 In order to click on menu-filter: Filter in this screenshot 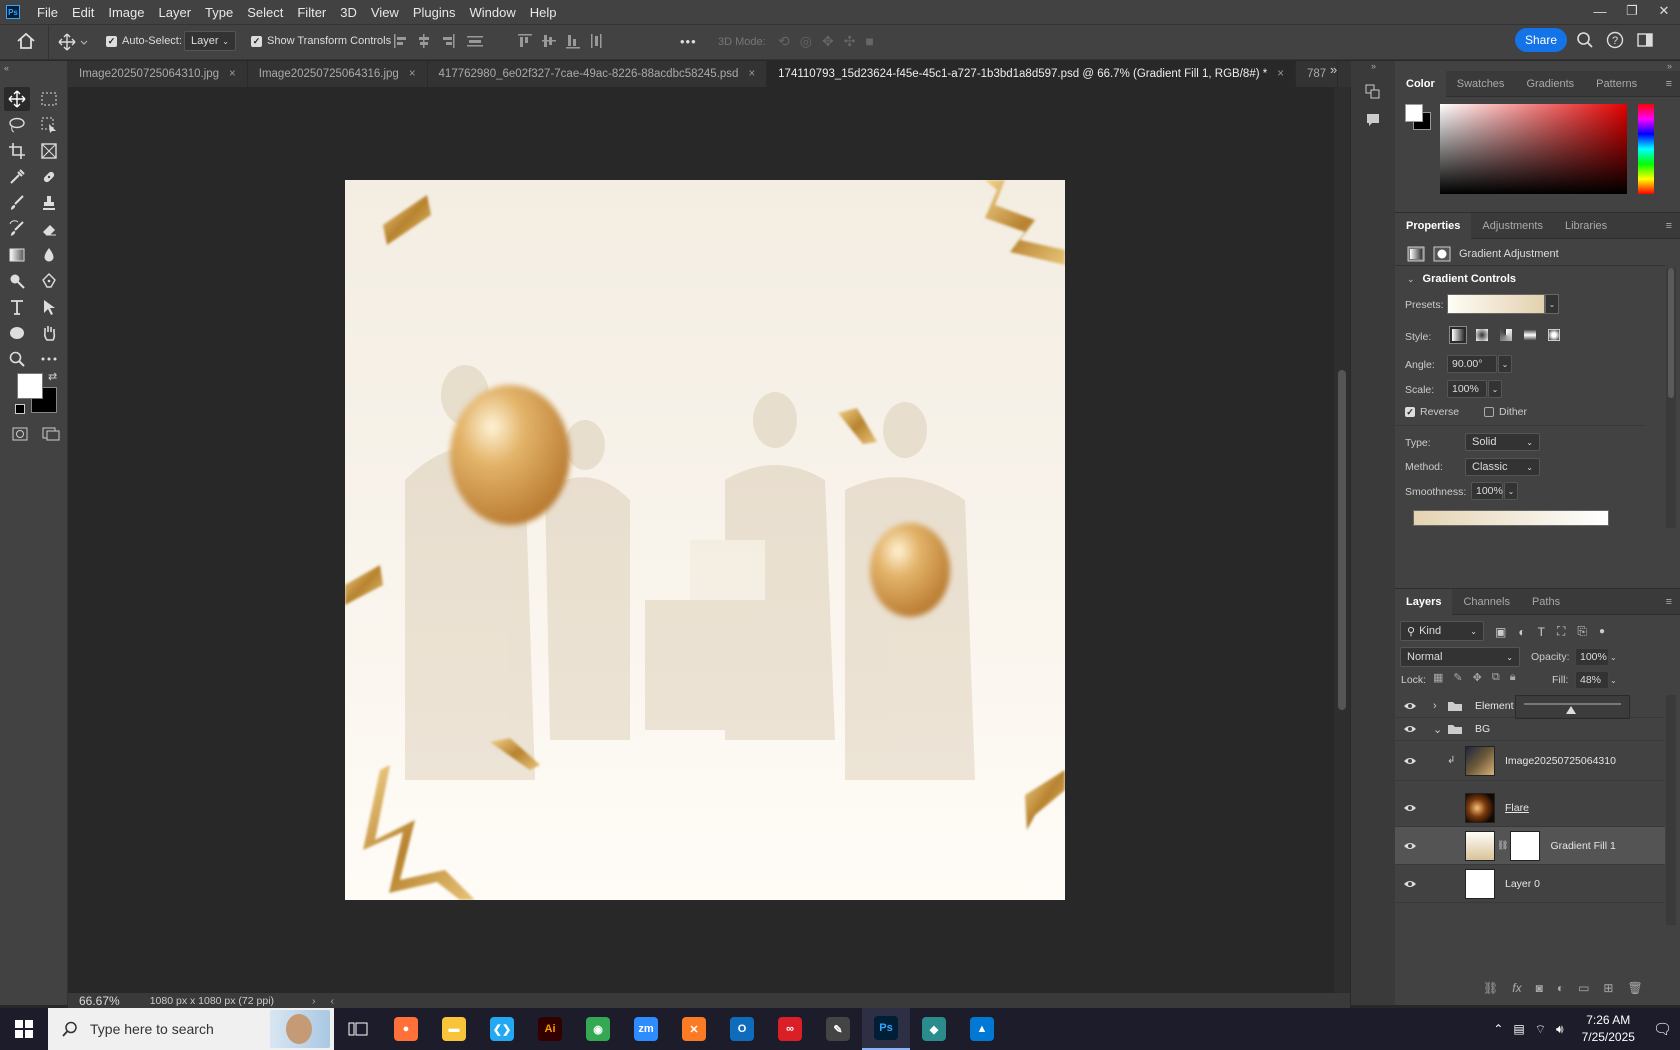, I will do `click(311, 12)`.